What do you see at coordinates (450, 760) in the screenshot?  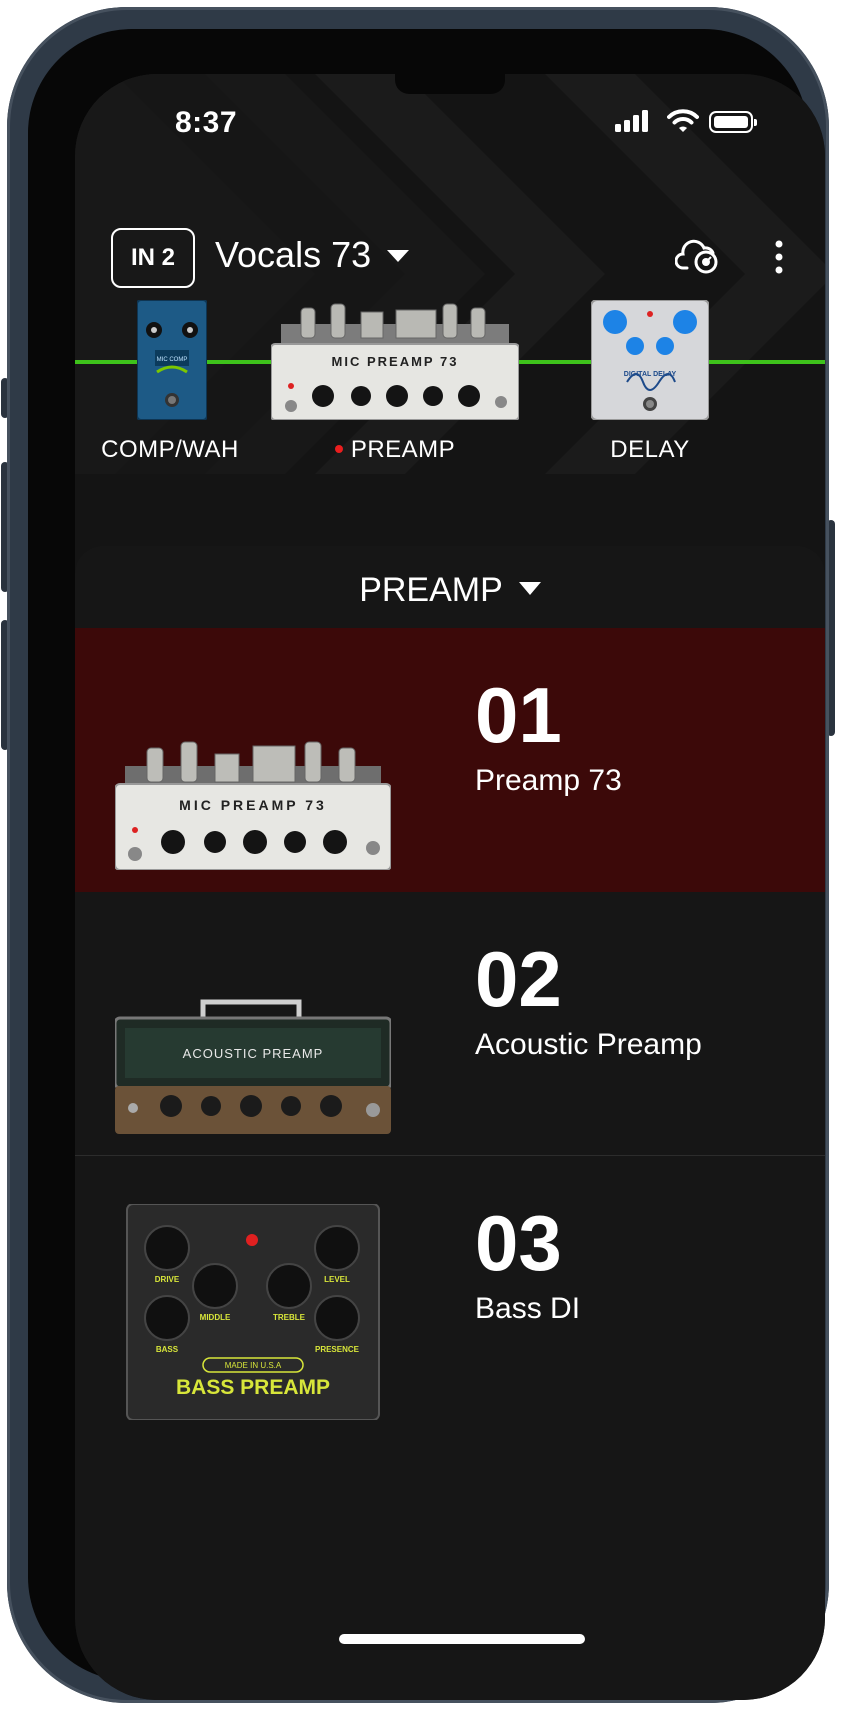 I see `model-row-01: MIC PREAMP 73 01 Preamp 73` at bounding box center [450, 760].